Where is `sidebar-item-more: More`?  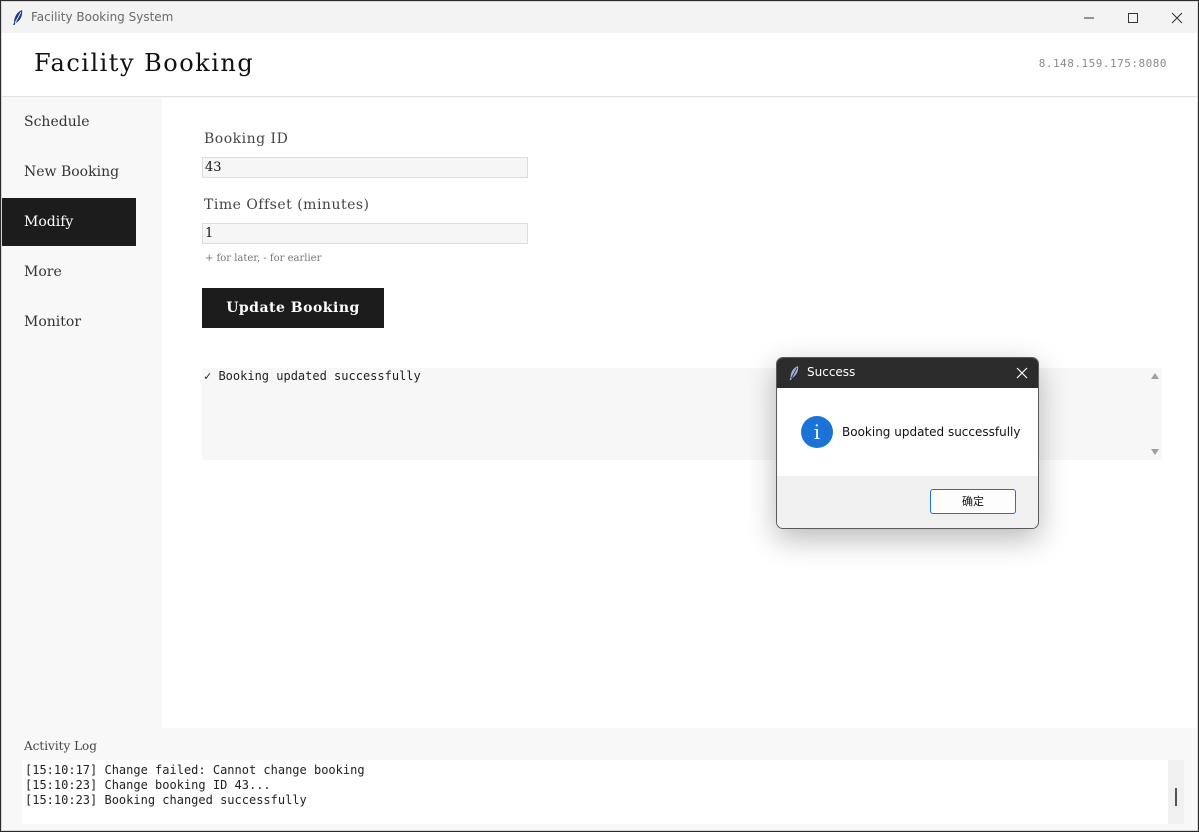 sidebar-item-more: More is located at coordinates (69, 272).